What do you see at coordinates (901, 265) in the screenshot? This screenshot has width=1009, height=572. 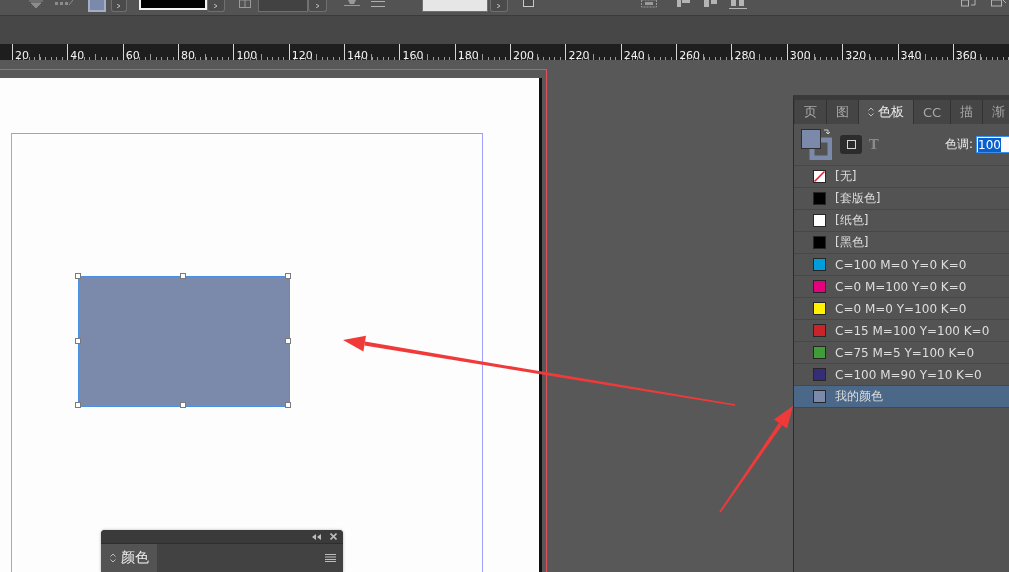 I see `swatch-row: C=100 M=0 Y=0 K=0` at bounding box center [901, 265].